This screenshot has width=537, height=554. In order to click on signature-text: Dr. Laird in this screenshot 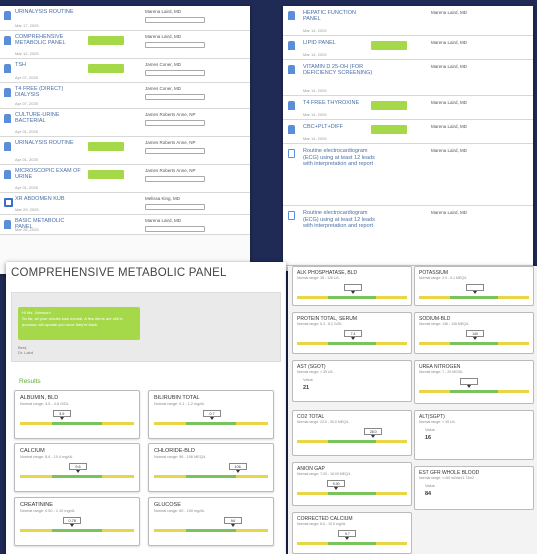, I will do `click(26, 352)`.